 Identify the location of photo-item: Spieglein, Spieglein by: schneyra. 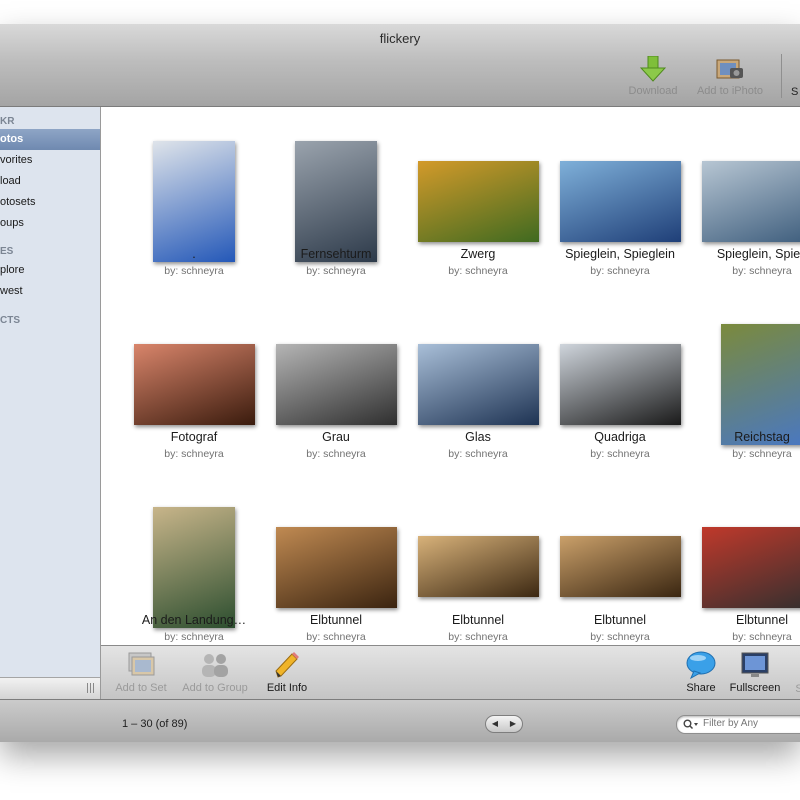
(620, 202).